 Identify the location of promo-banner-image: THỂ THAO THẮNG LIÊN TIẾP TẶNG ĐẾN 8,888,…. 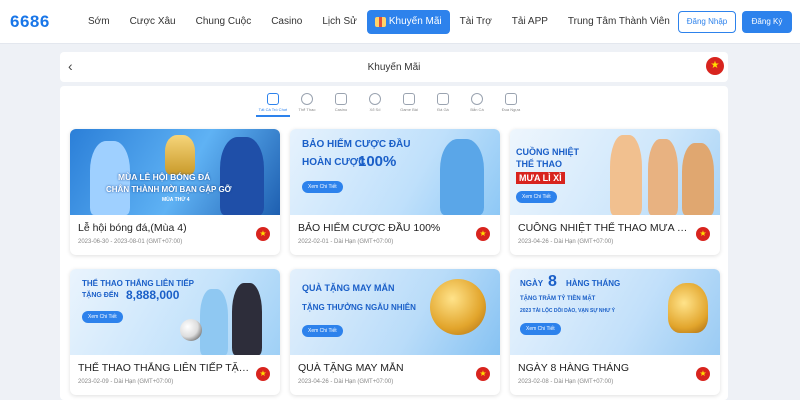
(175, 312).